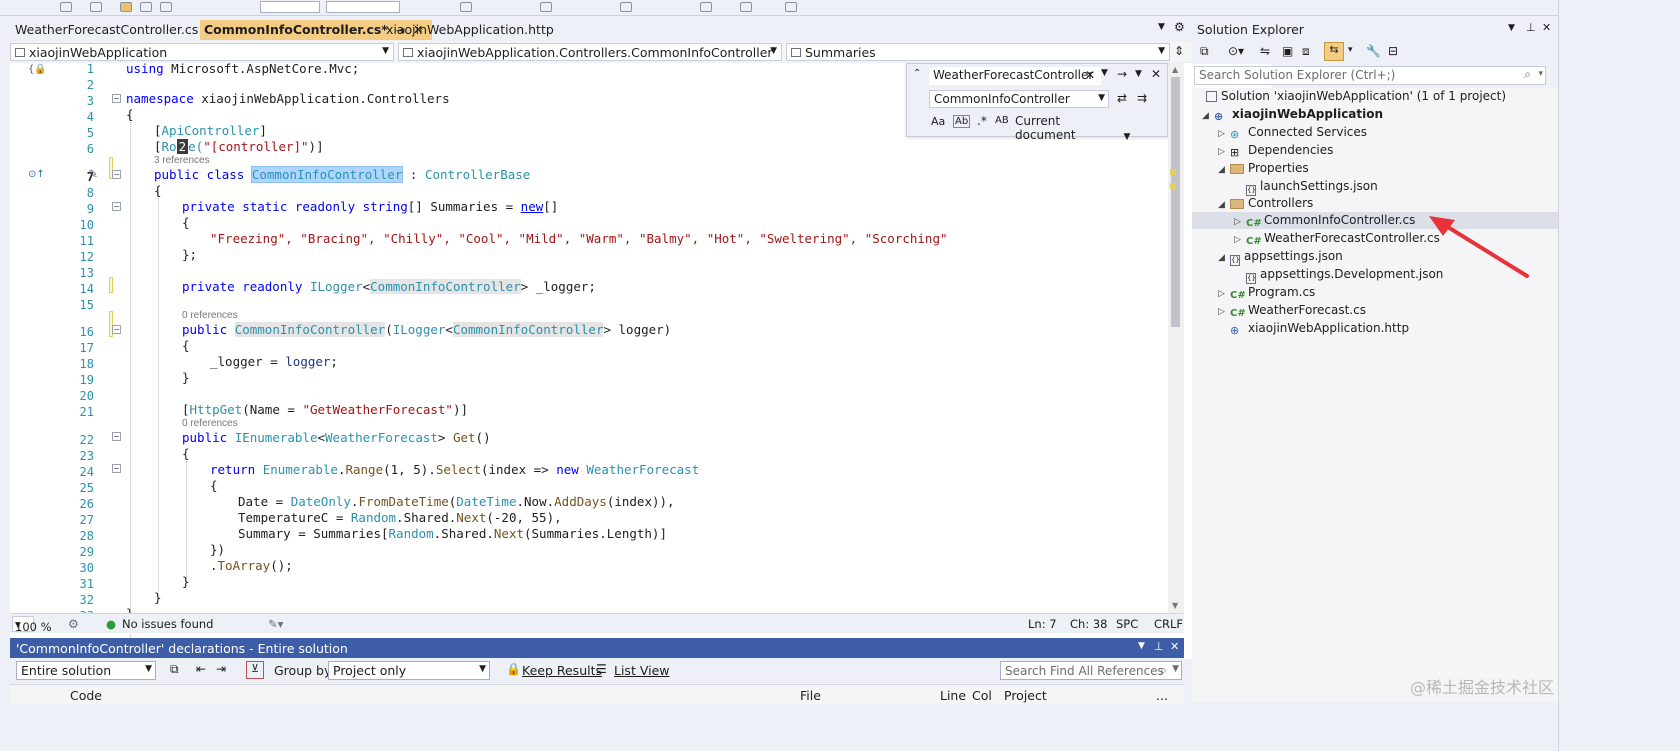 This screenshot has height=751, width=1680. Describe the element at coordinates (982, 121) in the screenshot. I see `regex-toggle: .*` at that location.